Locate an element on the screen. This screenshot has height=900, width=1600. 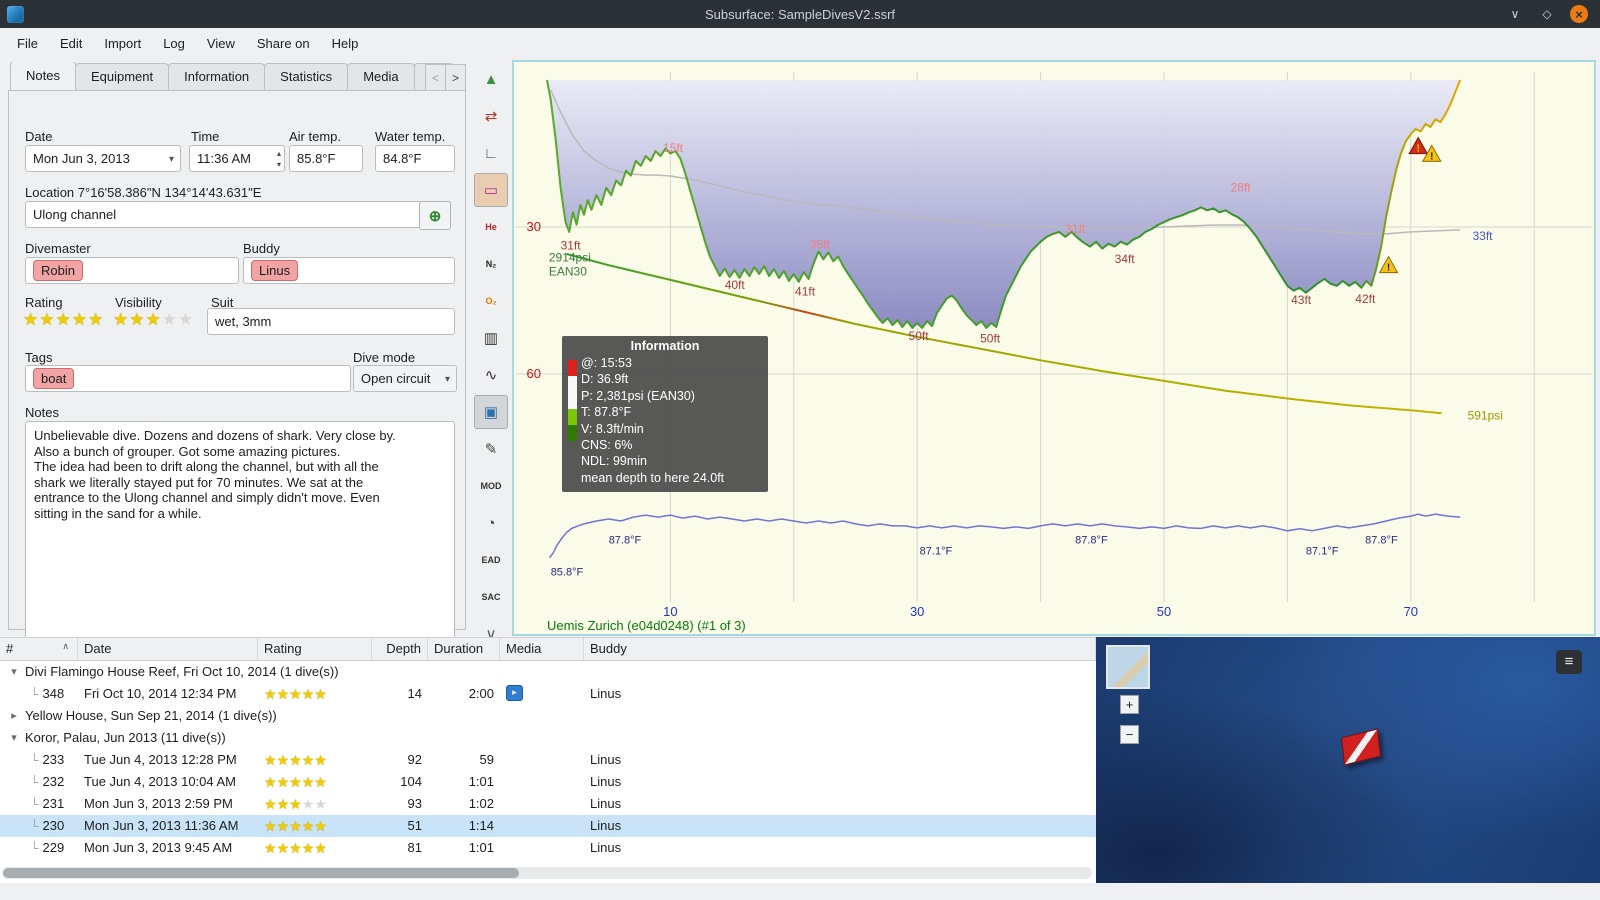
tissues-icon: ▥ is located at coordinates (491, 338).